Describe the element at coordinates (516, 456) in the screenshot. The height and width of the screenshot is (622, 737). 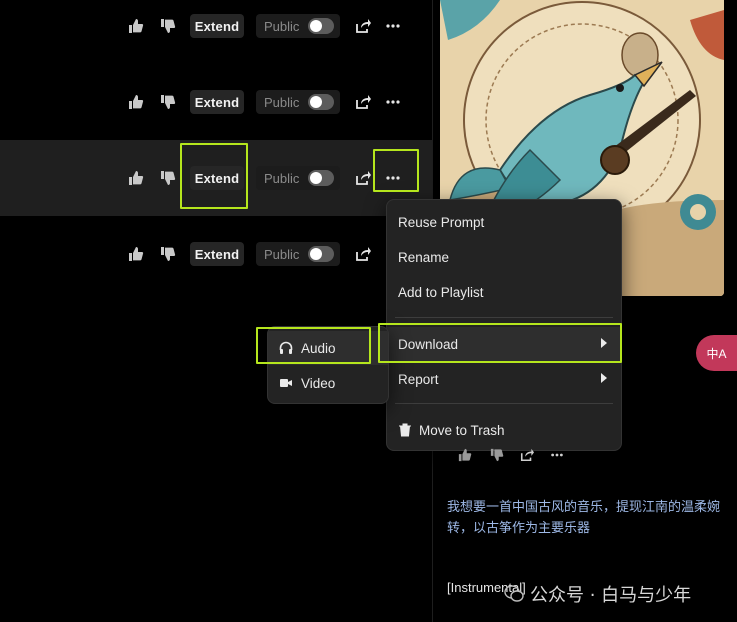
I see `song-detail-actions` at that location.